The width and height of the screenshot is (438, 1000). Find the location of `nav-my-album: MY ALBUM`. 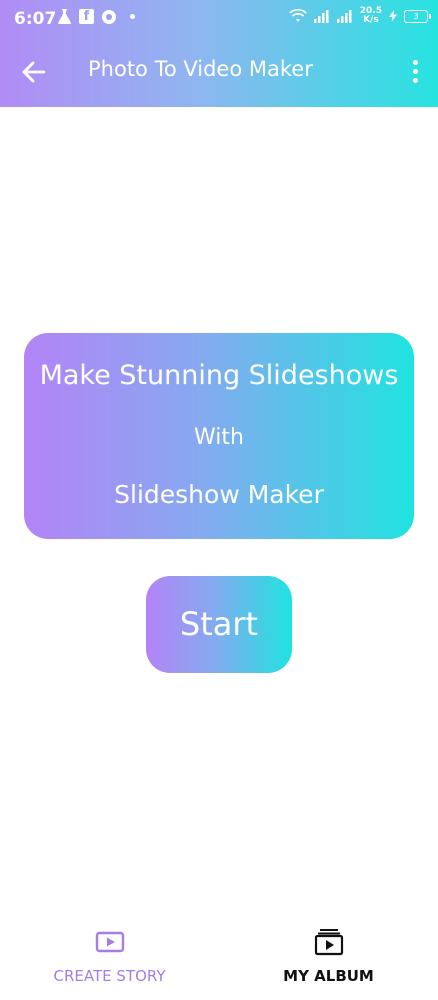

nav-my-album: MY ALBUM is located at coordinates (328, 957).